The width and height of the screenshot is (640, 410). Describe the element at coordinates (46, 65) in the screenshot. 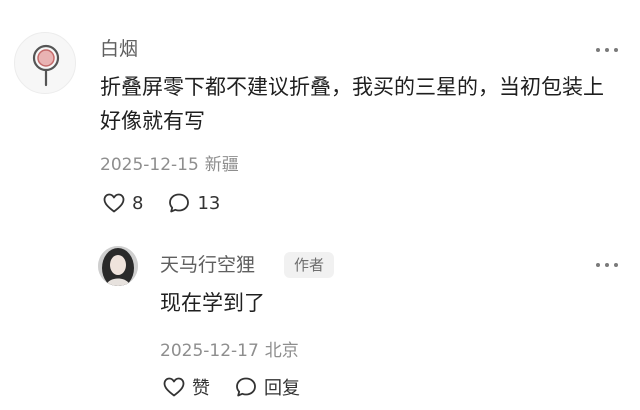

I see `location-pin-icon` at that location.